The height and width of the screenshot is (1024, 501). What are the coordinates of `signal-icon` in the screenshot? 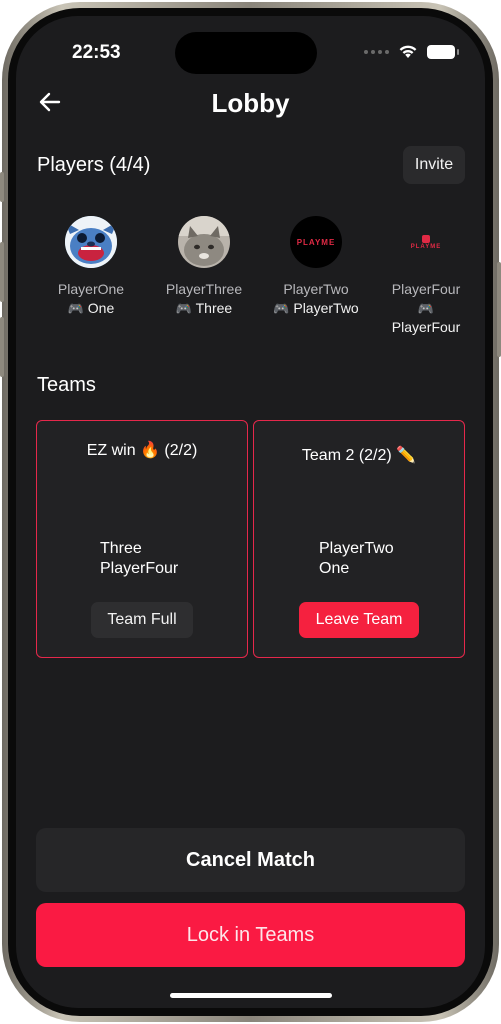 It's located at (376, 51).